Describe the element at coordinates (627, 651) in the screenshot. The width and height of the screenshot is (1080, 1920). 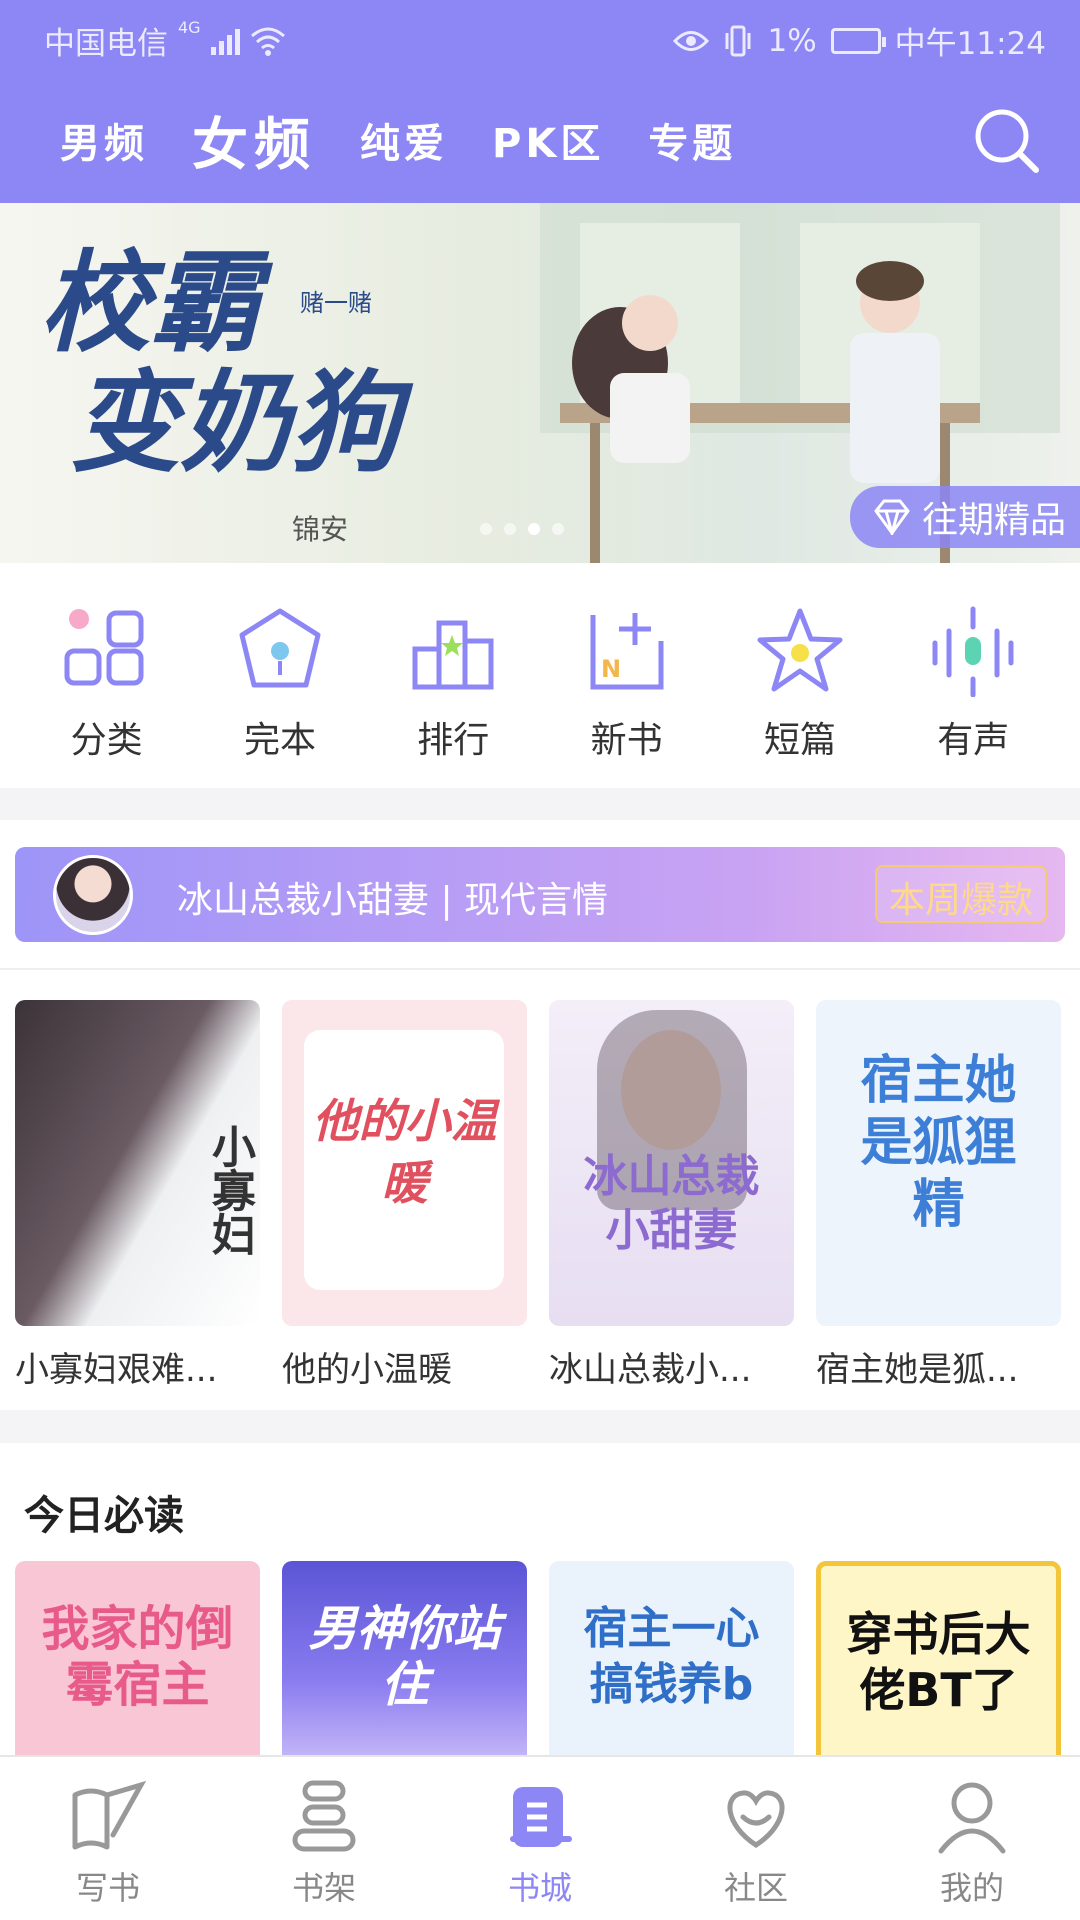
I see `new-book-icon: N` at that location.